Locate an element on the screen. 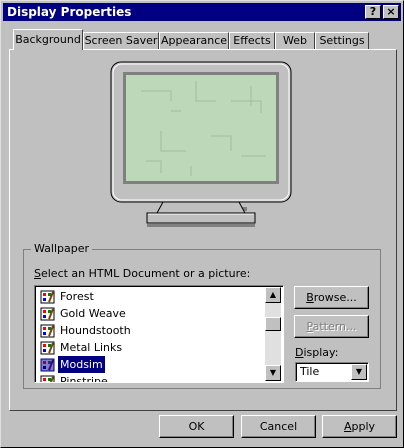 The height and width of the screenshot is (448, 404). apply-text: pply is located at coordinates (363, 426).